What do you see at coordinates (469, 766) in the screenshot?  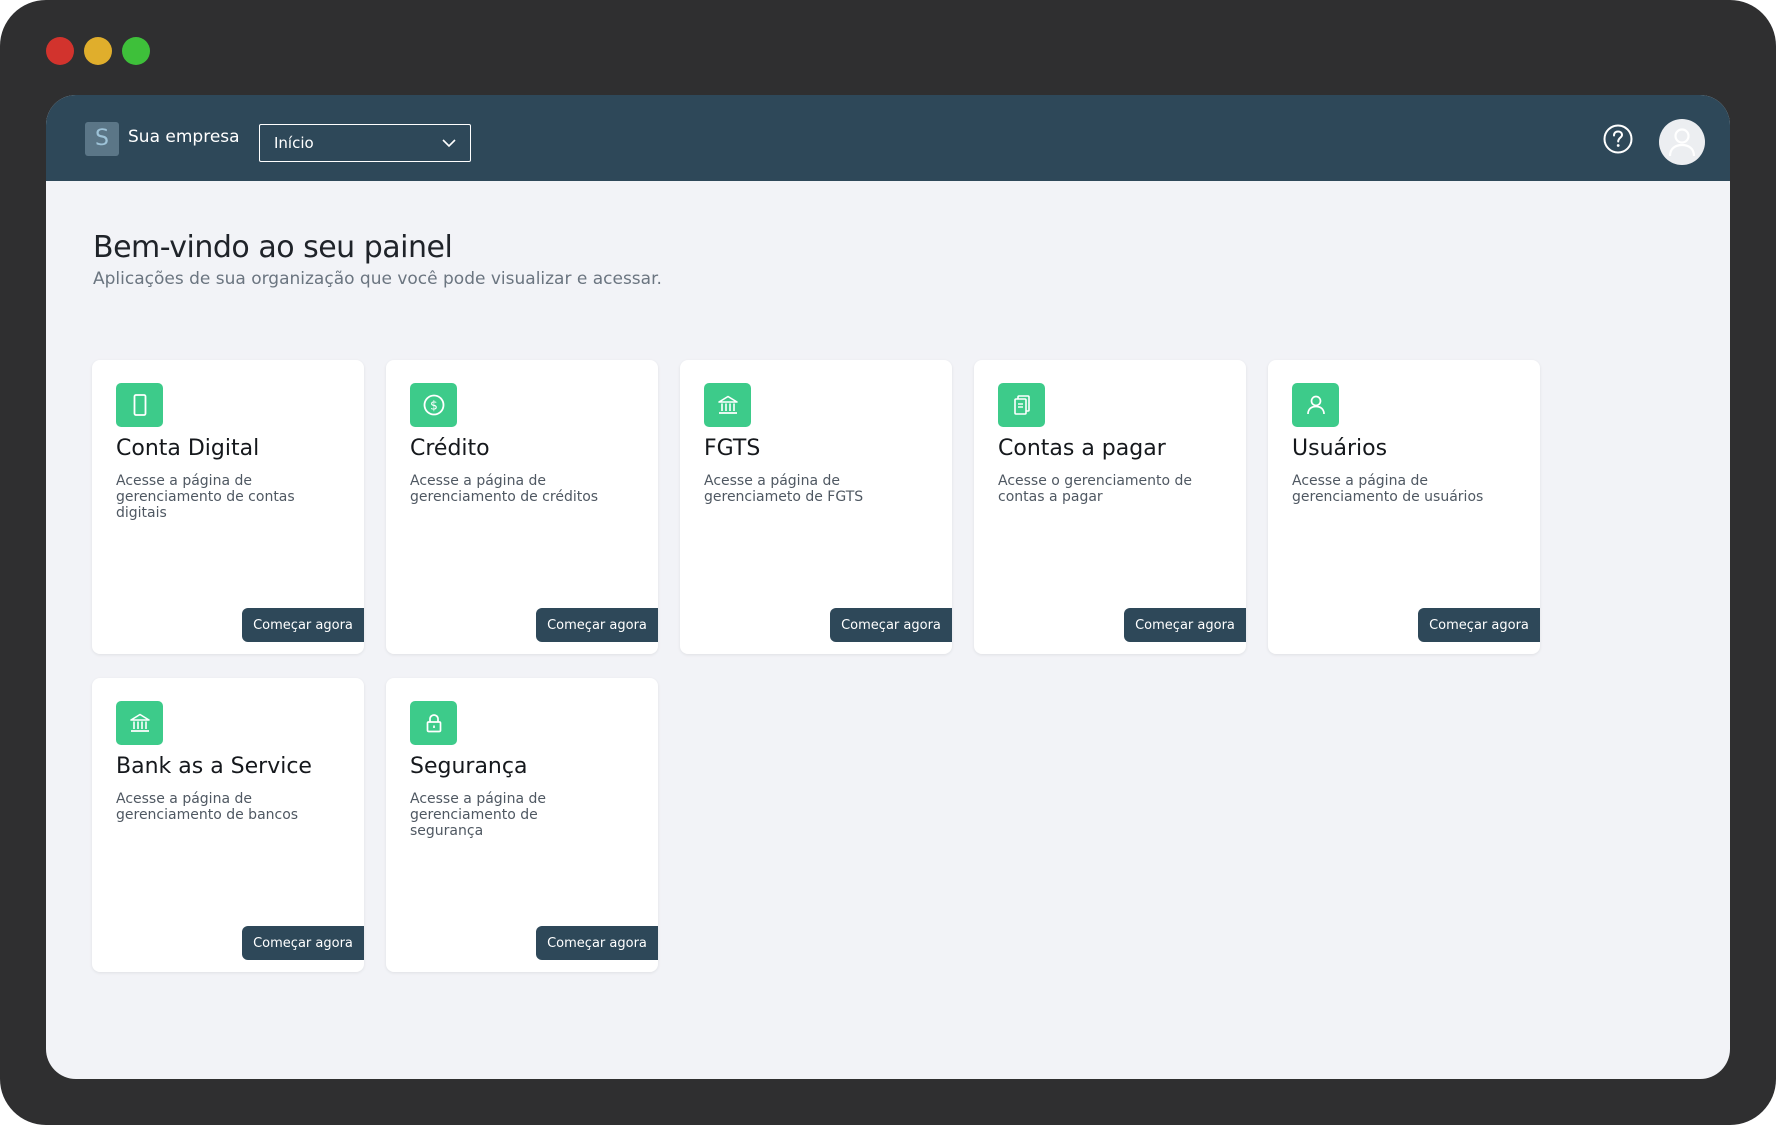 I see `card-title: Segurança` at bounding box center [469, 766].